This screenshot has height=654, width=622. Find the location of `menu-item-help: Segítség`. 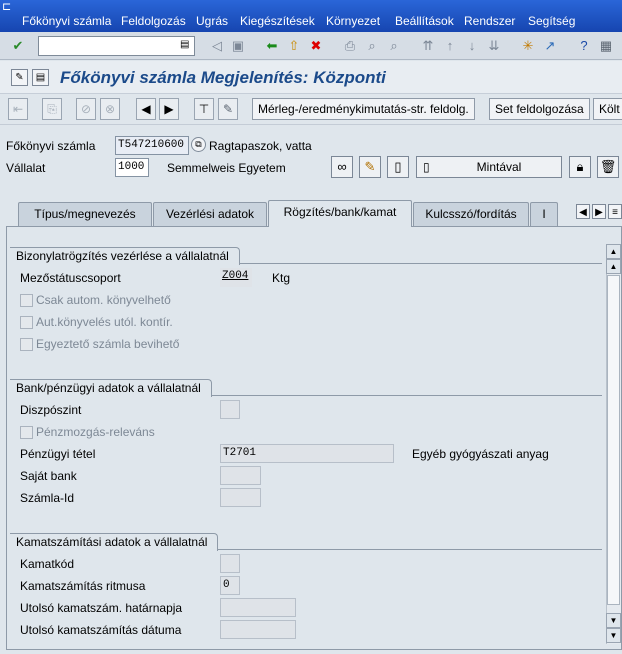

menu-item-help: Segítség is located at coordinates (551, 21).